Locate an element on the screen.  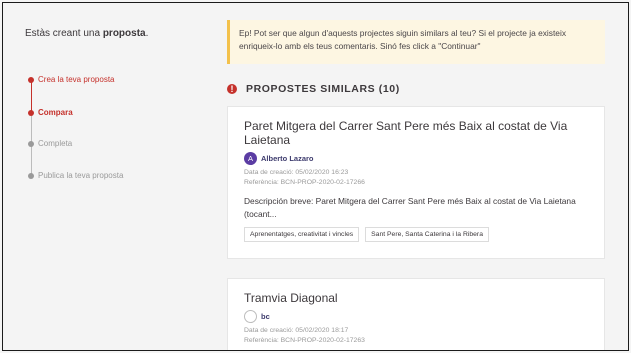
step-label: Compara is located at coordinates (55, 112).